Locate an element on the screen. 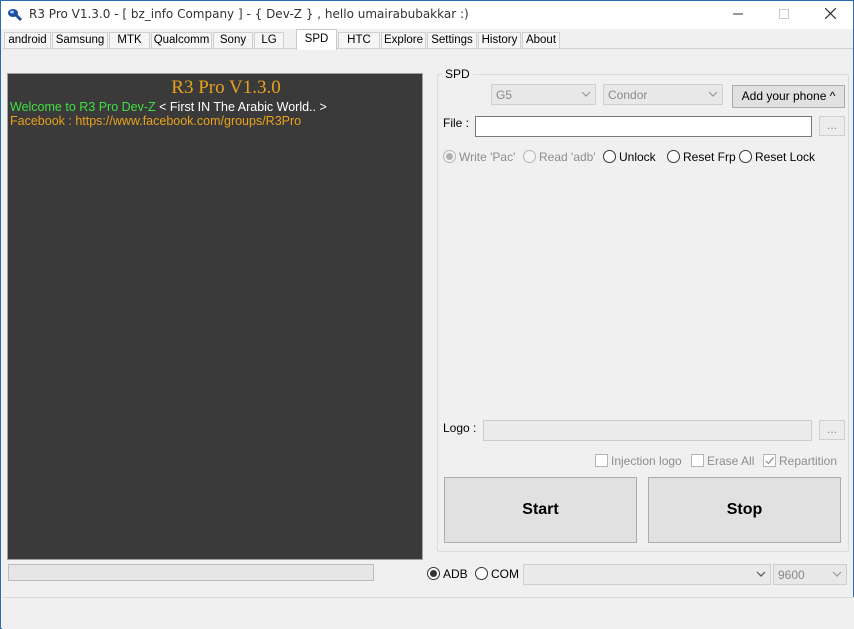 The image size is (854, 629). tab-lg: LG is located at coordinates (269, 40).